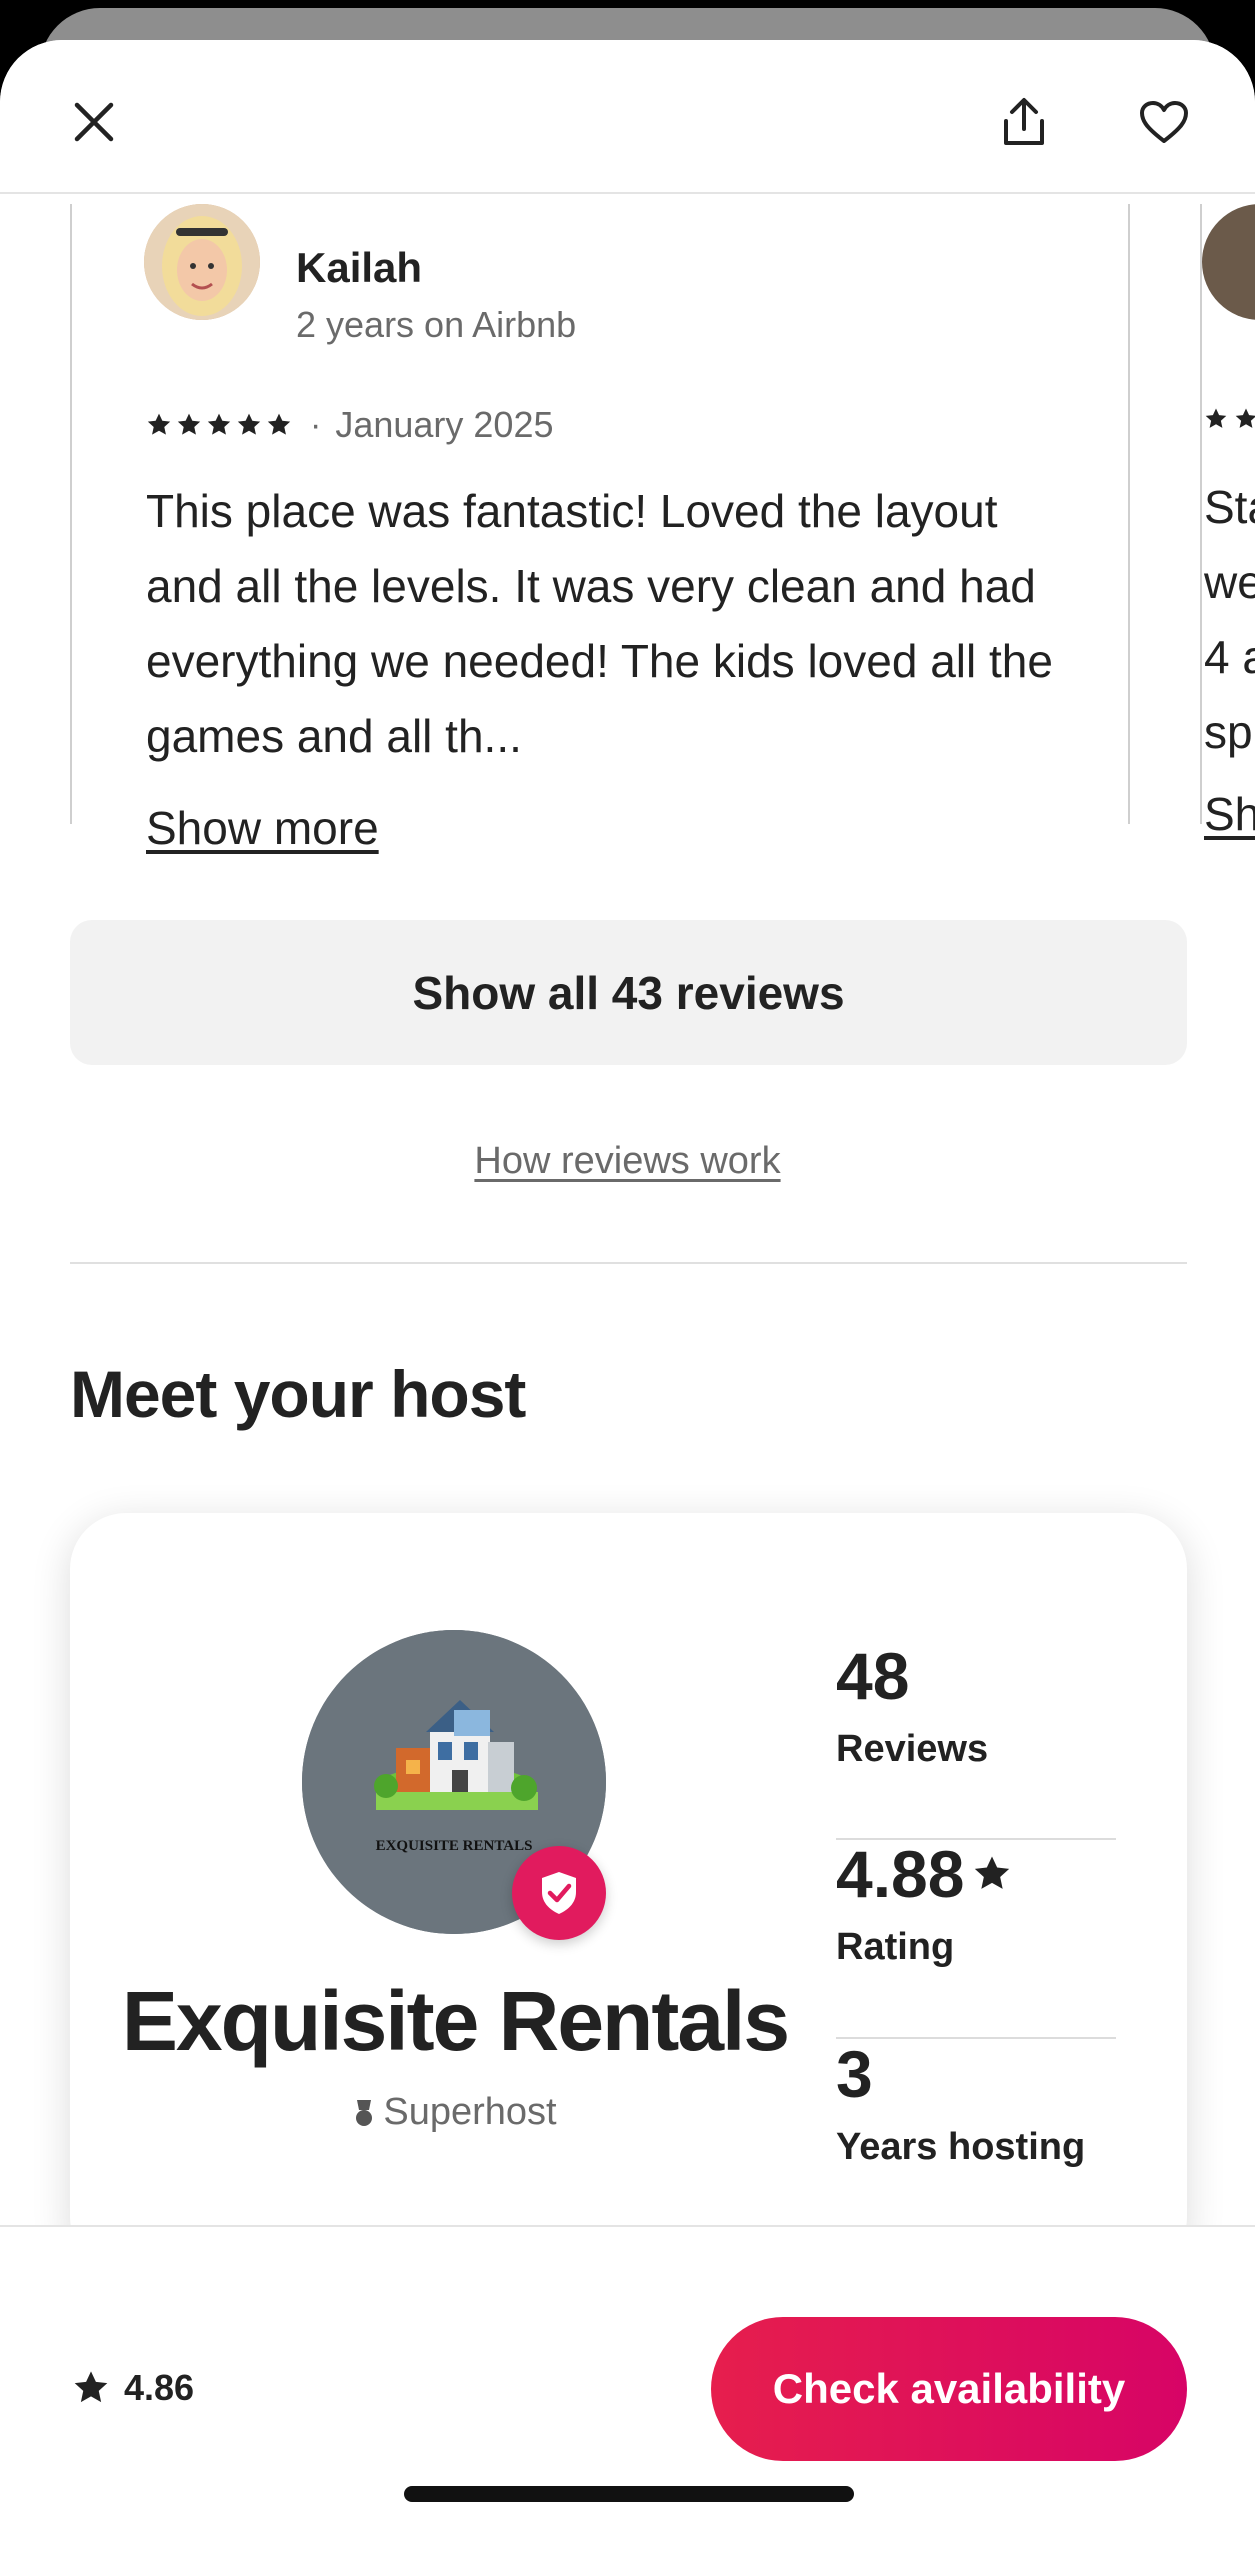 The height and width of the screenshot is (2560, 1255). I want to click on review-rating-row: · January 2025, so click(350, 425).